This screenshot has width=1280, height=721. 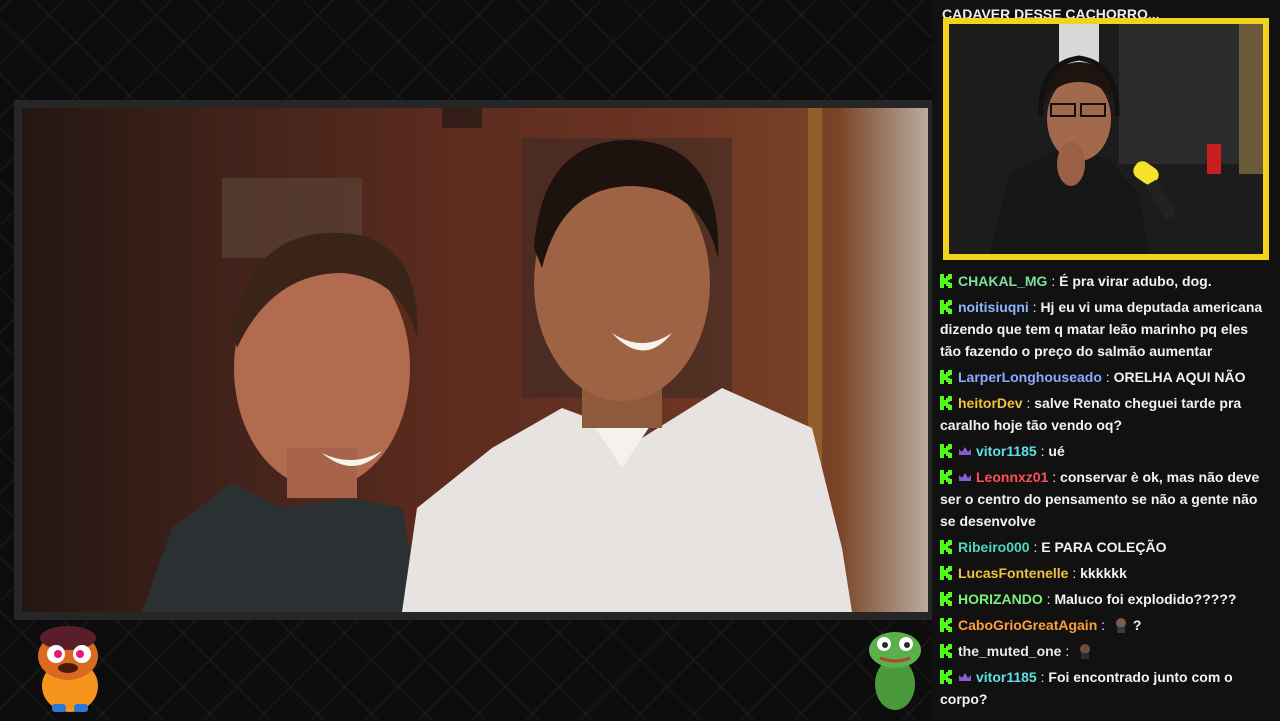 I want to click on chat-username: noitisiuqni, so click(x=993, y=307).